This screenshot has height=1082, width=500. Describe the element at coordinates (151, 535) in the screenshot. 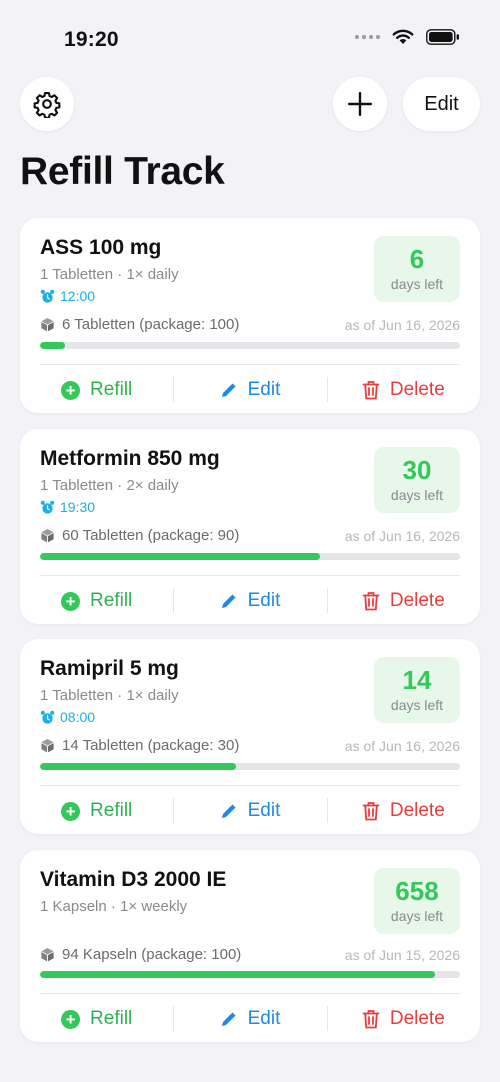

I see `stock-text: 60 Tabletten (package: 90)` at that location.